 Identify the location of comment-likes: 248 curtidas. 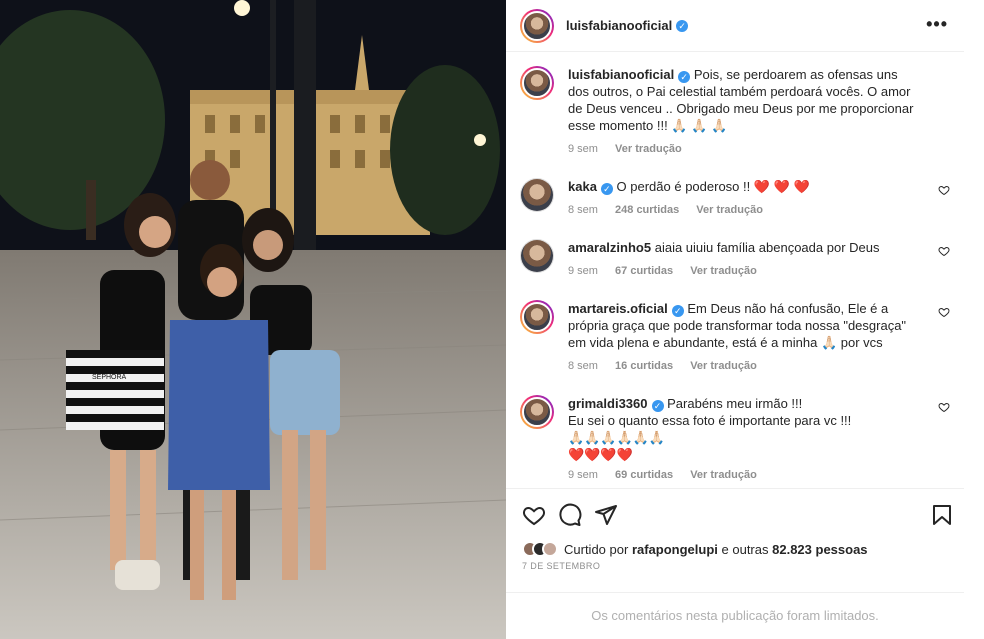
(647, 210).